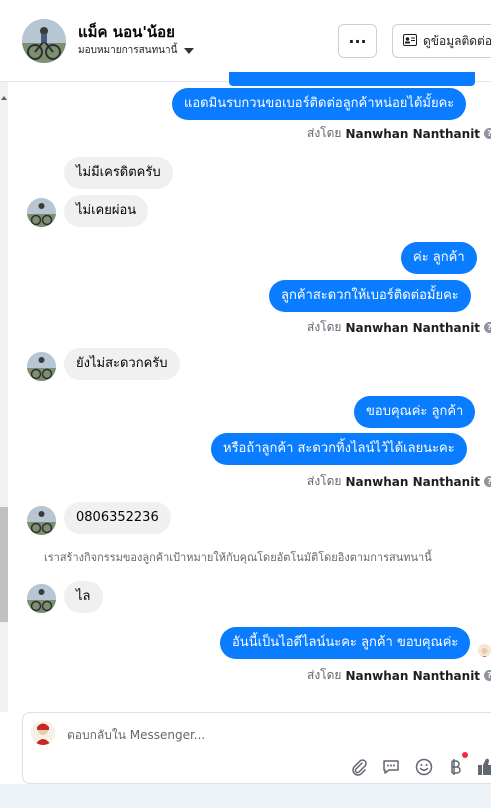  I want to click on message-outgoing: ลูกค้าสะดวกให้เบอร์ติดต่อมั้ยคะ, so click(370, 296).